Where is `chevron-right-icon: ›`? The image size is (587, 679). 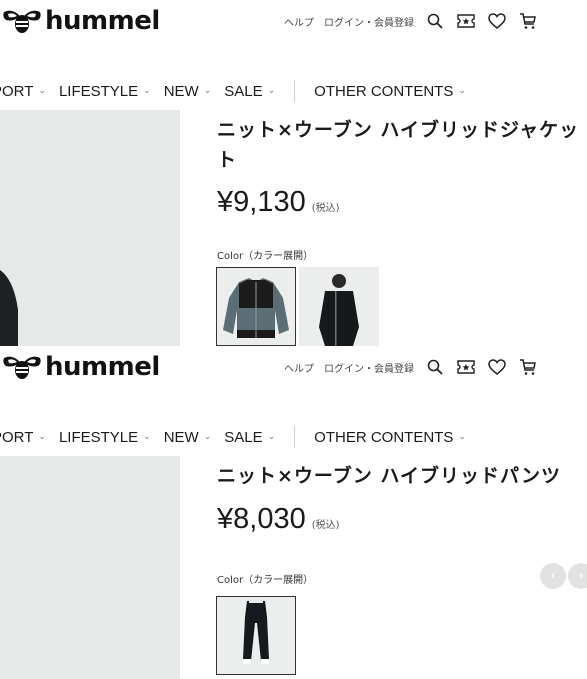 chevron-right-icon: › is located at coordinates (577, 576).